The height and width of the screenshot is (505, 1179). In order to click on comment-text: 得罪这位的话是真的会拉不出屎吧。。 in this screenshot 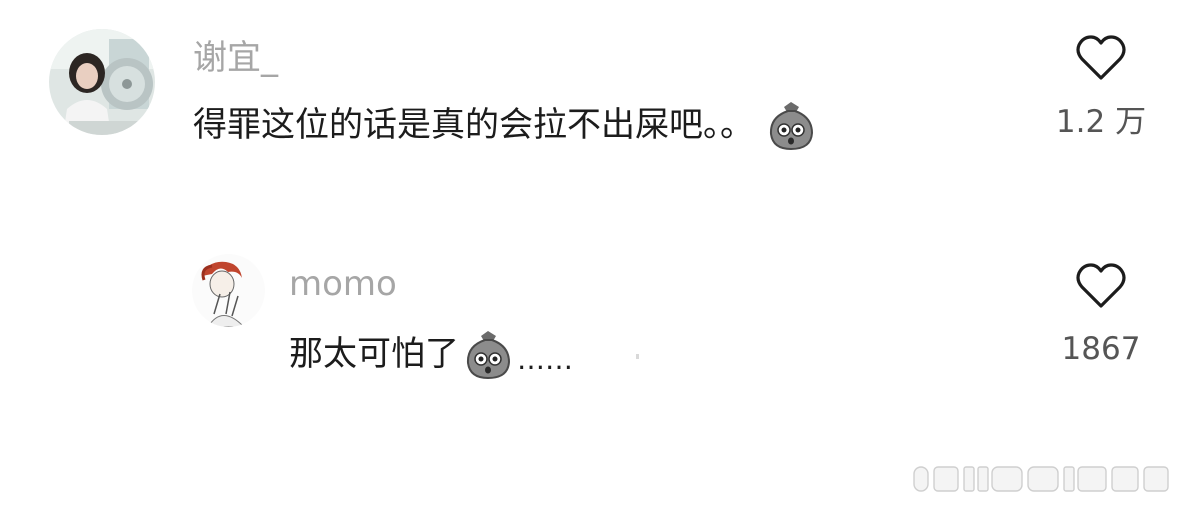, I will do `click(504, 125)`.